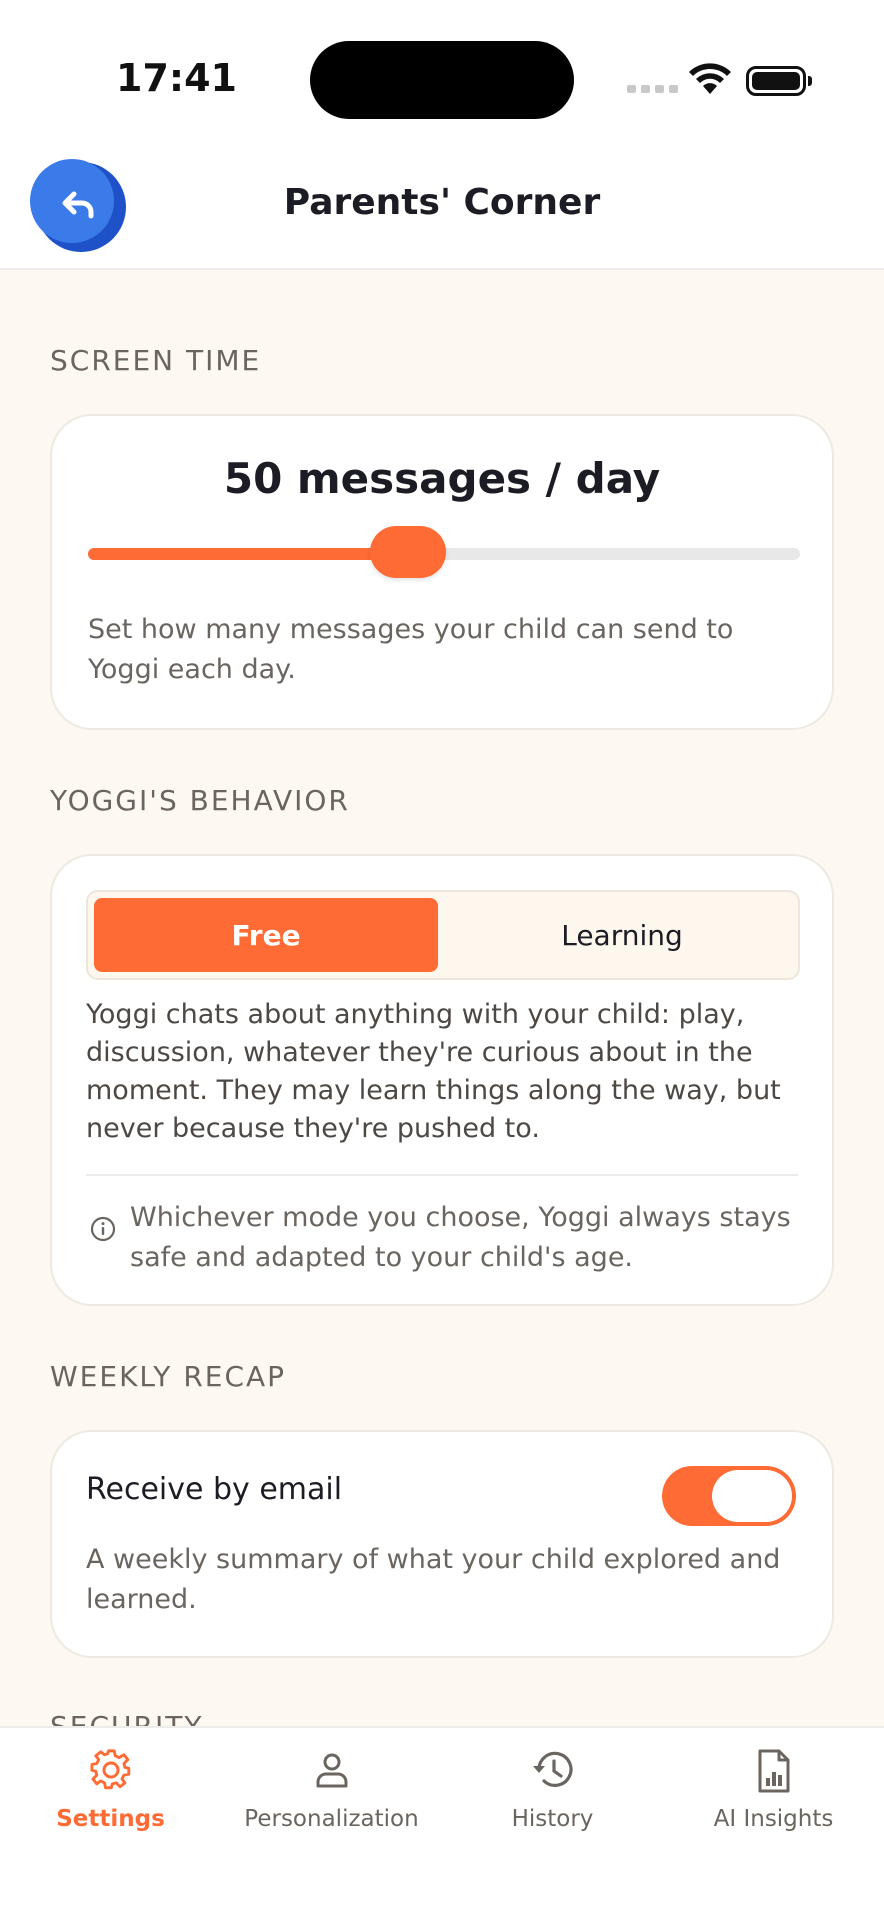 Image resolution: width=884 pixels, height=1920 pixels. Describe the element at coordinates (552, 1769) in the screenshot. I see `history-icon` at that location.